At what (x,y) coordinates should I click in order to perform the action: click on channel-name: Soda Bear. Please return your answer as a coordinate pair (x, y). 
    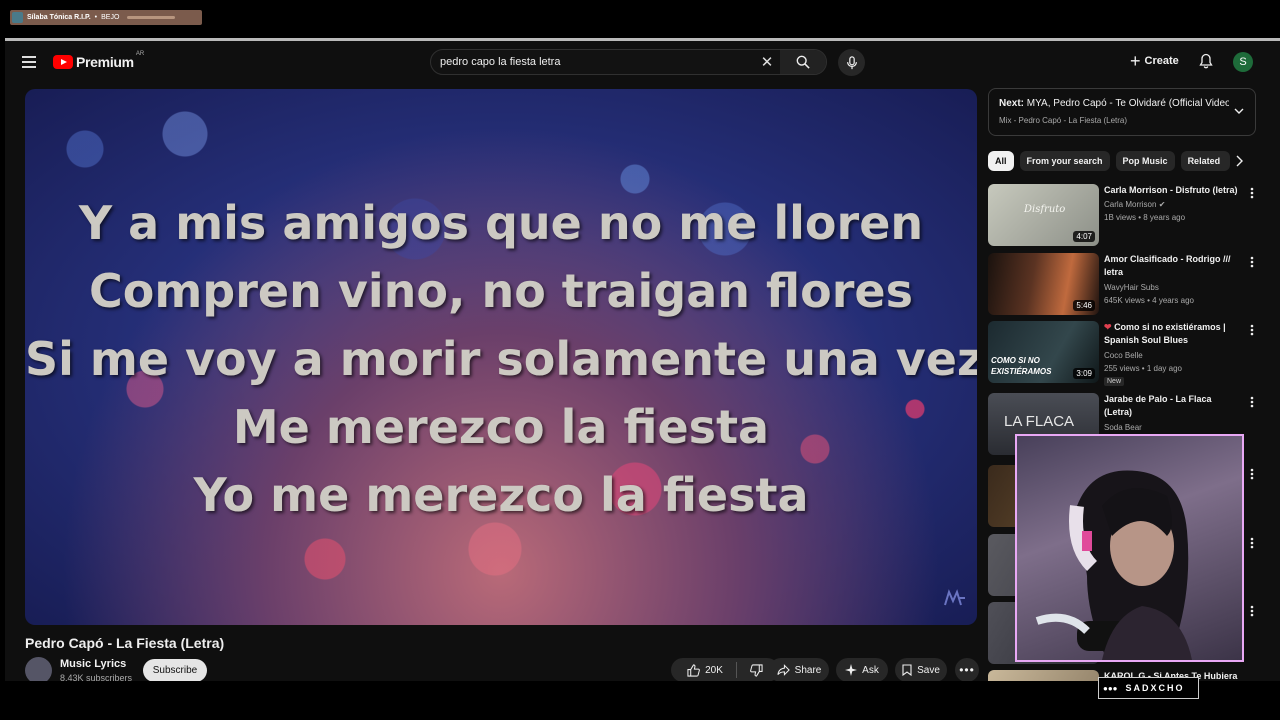
    Looking at the image, I should click on (1123, 427).